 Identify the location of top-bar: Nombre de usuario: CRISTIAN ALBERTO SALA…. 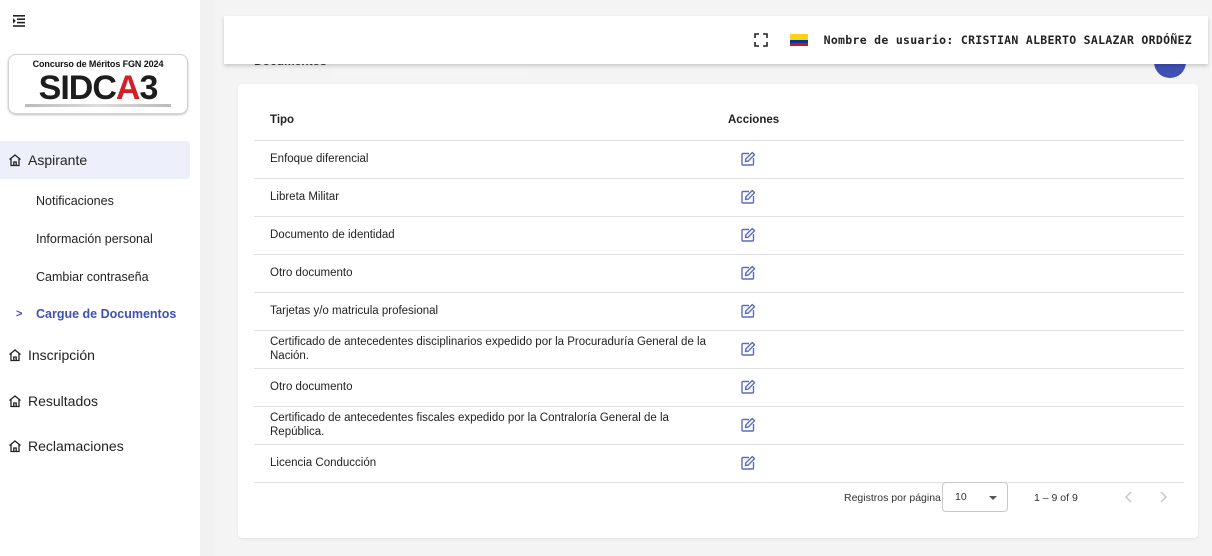
(716, 40).